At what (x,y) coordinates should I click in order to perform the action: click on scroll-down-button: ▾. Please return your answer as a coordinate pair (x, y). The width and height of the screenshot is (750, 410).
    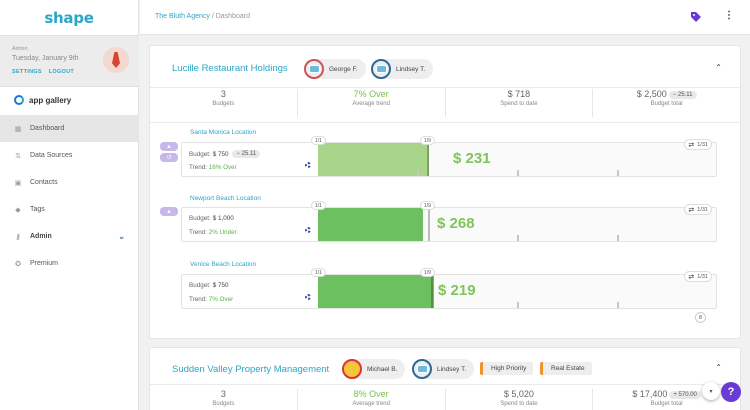
    Looking at the image, I should click on (711, 391).